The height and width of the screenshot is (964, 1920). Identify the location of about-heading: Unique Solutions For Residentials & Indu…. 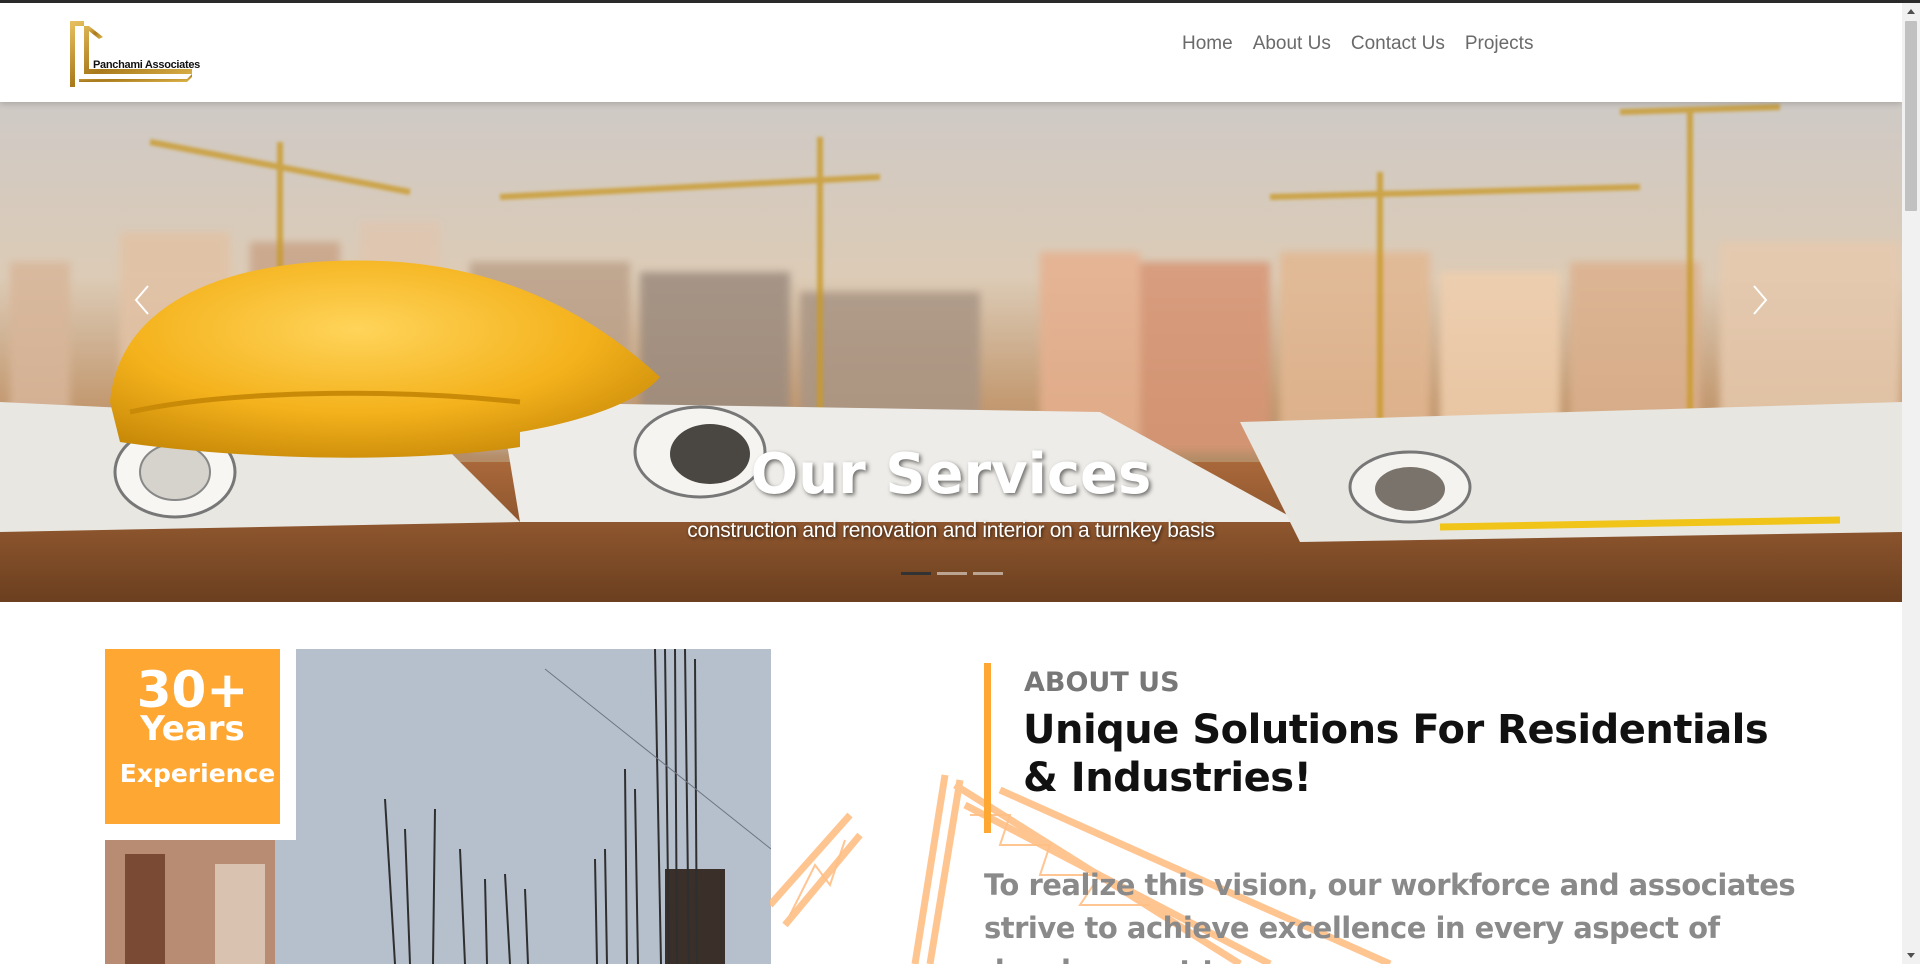
(1396, 754).